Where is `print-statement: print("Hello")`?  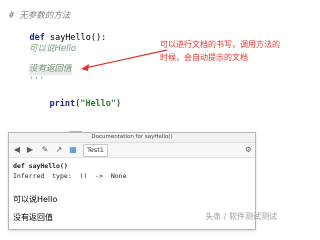
print-statement: print("Hello") is located at coordinates (75, 104).